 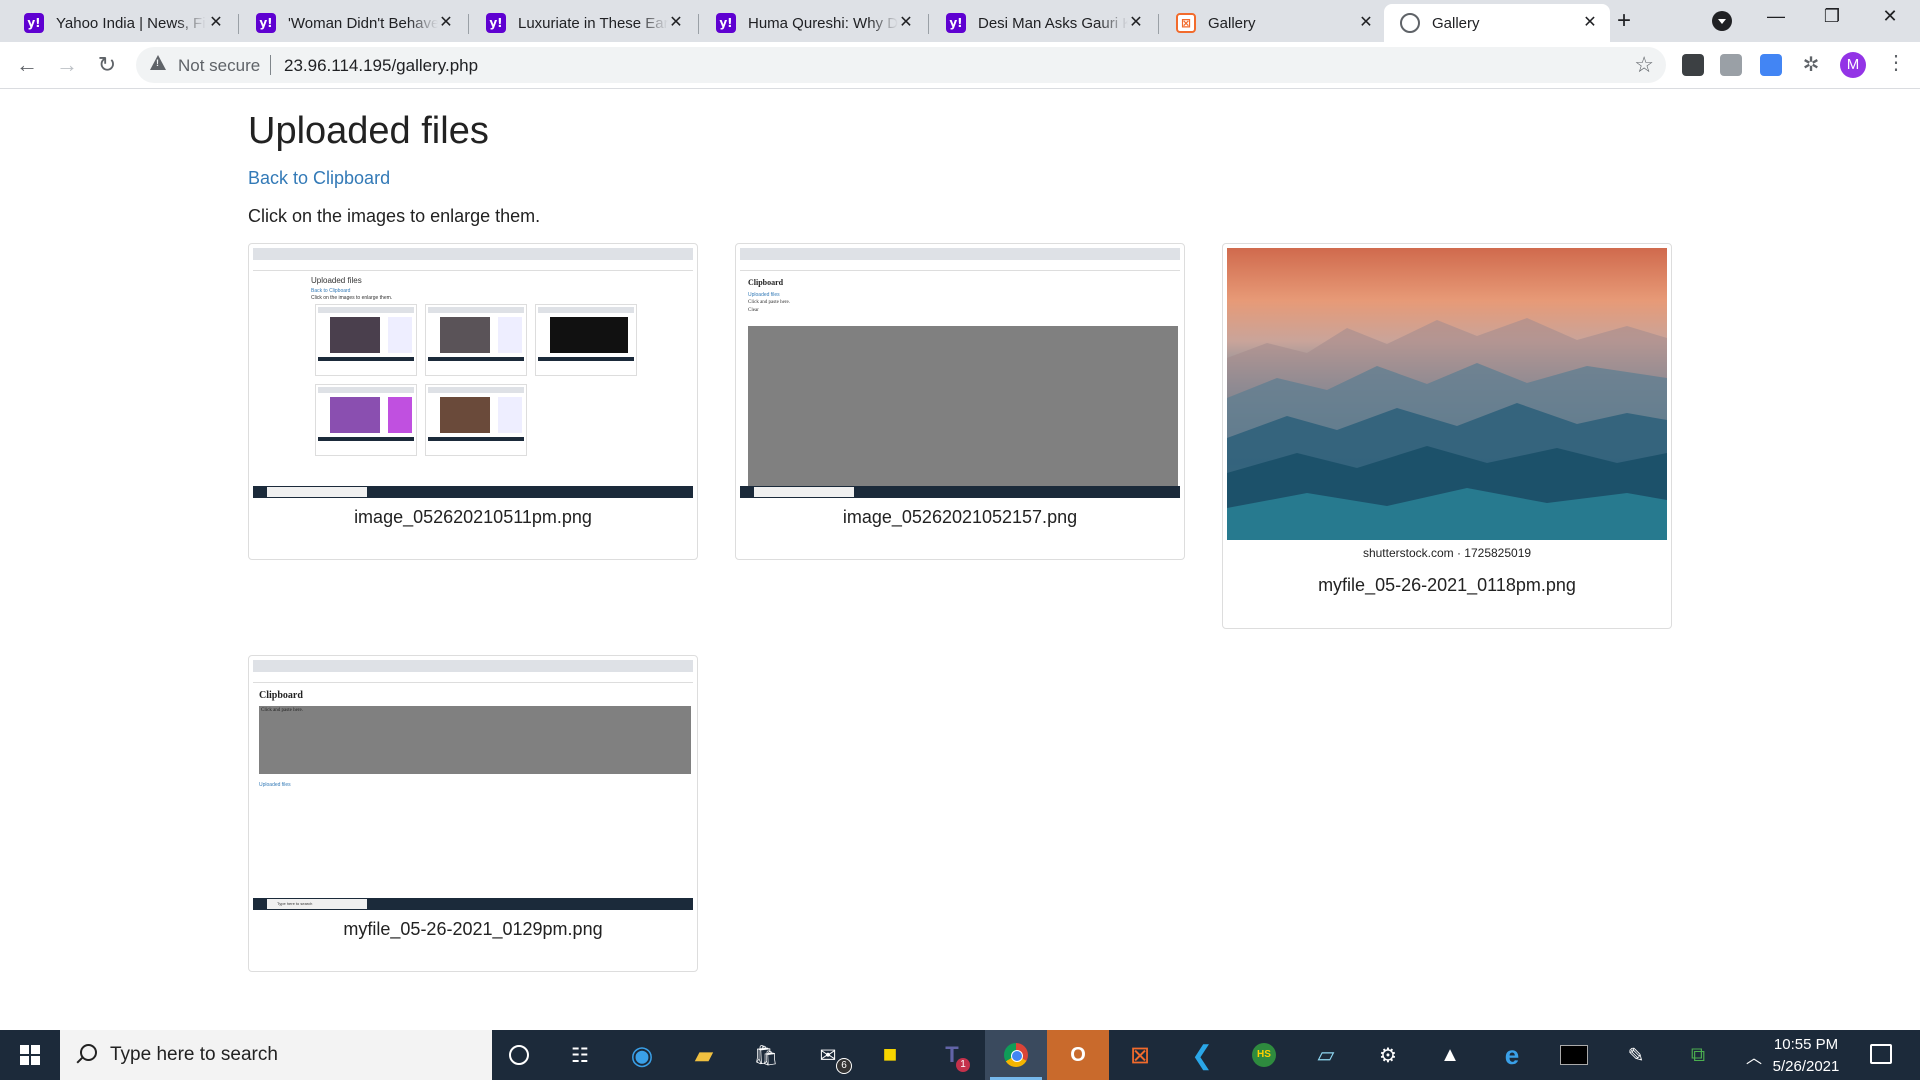 I want to click on extensions-puzzle-icon: ✲, so click(x=1811, y=65).